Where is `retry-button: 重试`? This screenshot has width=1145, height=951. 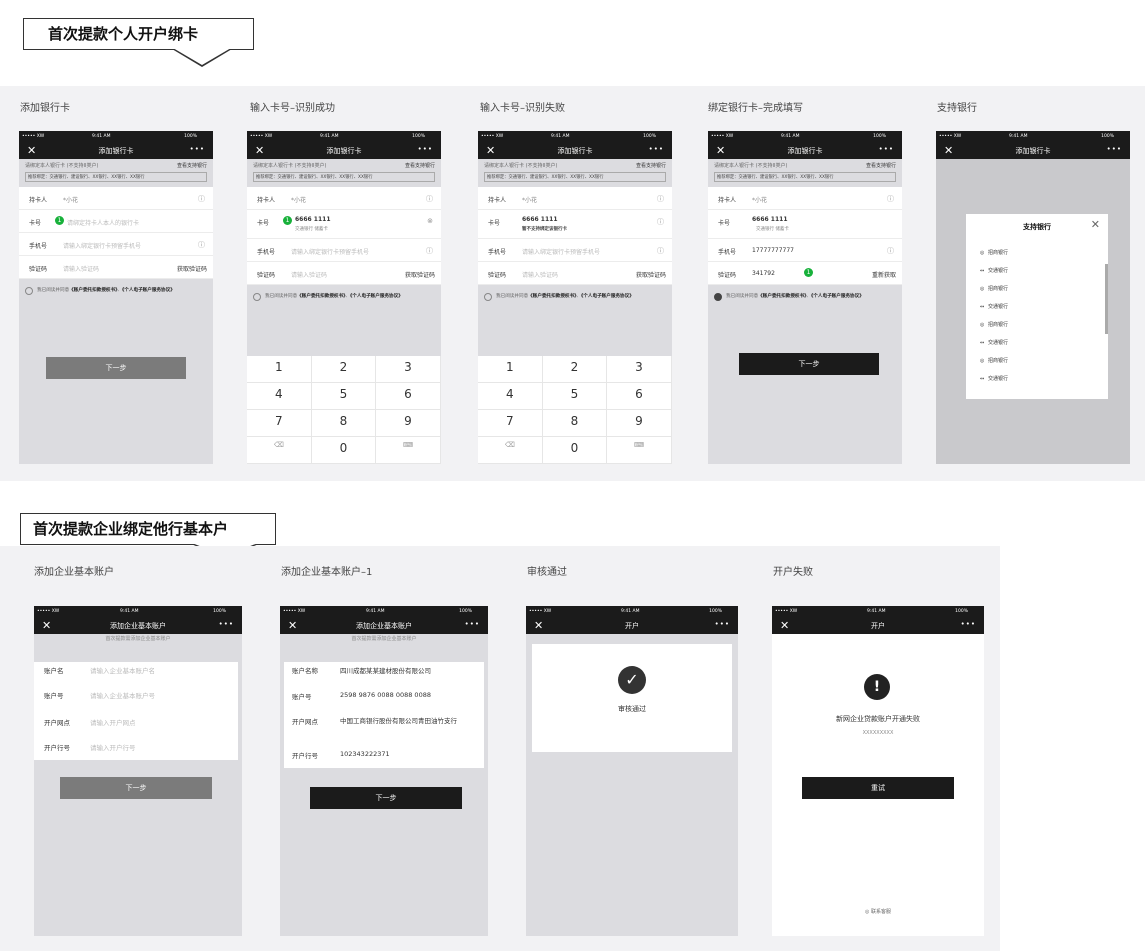
retry-button: 重试 is located at coordinates (878, 788).